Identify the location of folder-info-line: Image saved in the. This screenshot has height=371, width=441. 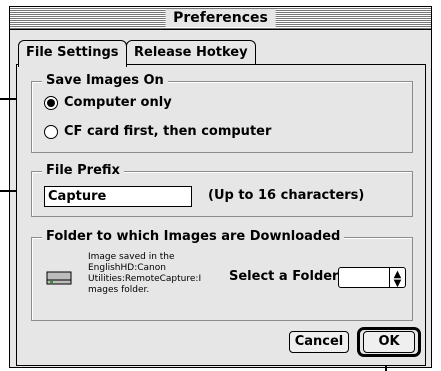
(131, 257).